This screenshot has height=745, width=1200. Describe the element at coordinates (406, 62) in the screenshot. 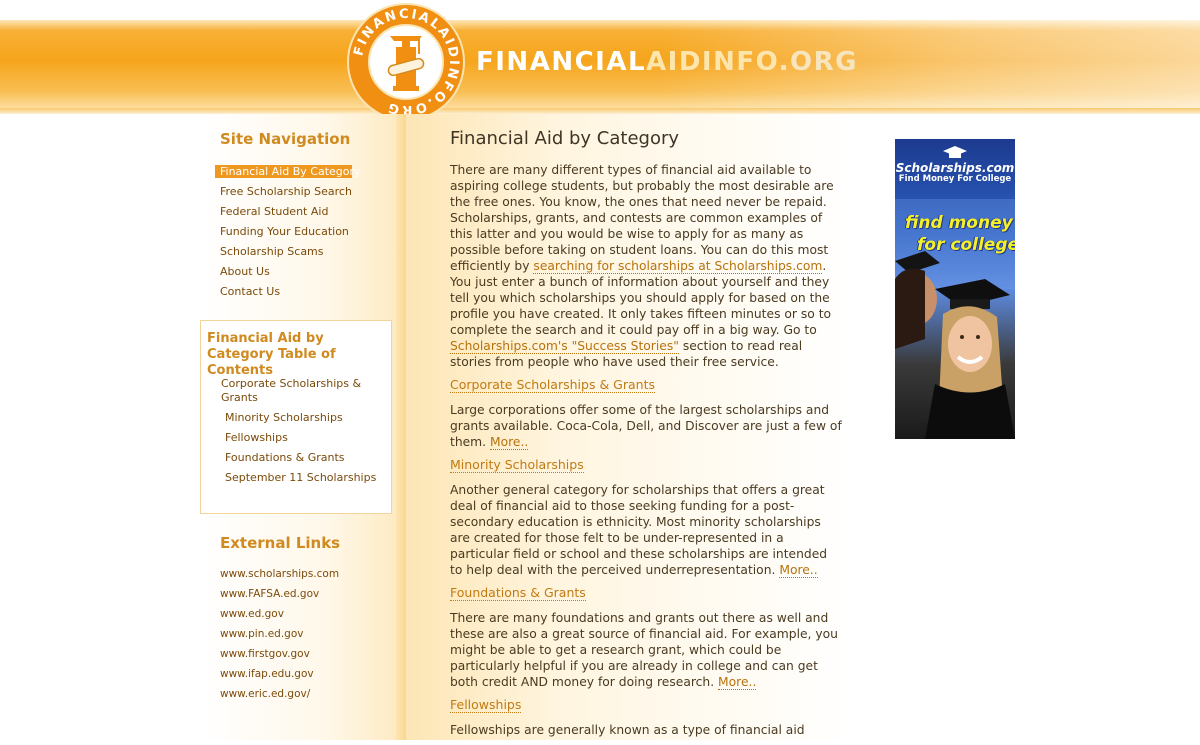

I see `graduation-seal-logo-icon: FINANCIALAIDINFO.ORG` at that location.